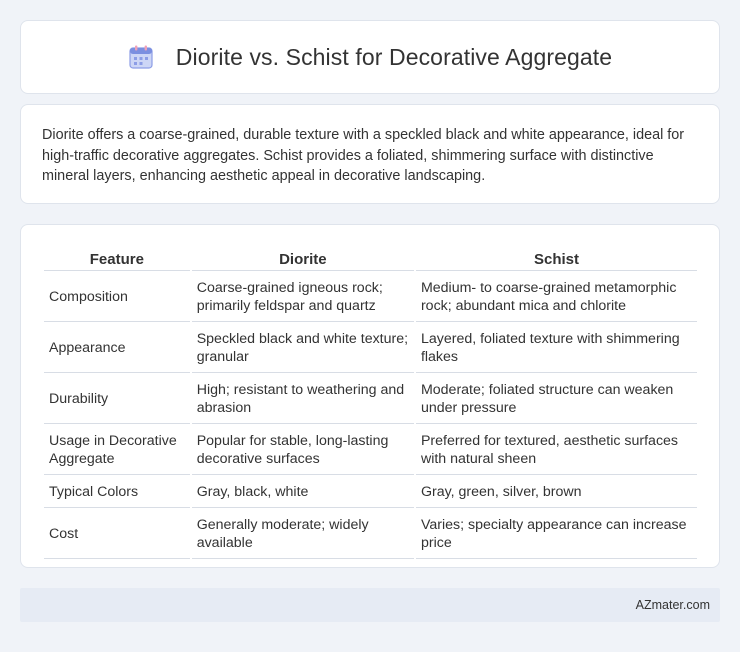 The image size is (740, 652). What do you see at coordinates (117, 399) in the screenshot?
I see `cell-feature: Durability` at bounding box center [117, 399].